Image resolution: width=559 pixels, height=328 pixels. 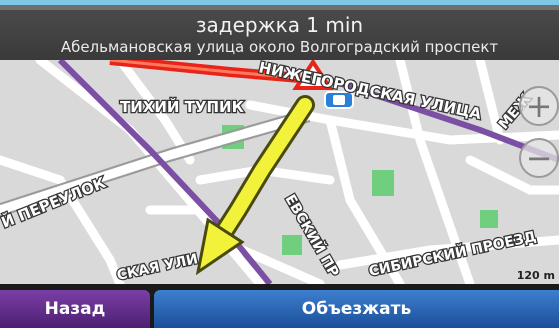 I want to click on zoom-out-icon: −, so click(x=539, y=158).